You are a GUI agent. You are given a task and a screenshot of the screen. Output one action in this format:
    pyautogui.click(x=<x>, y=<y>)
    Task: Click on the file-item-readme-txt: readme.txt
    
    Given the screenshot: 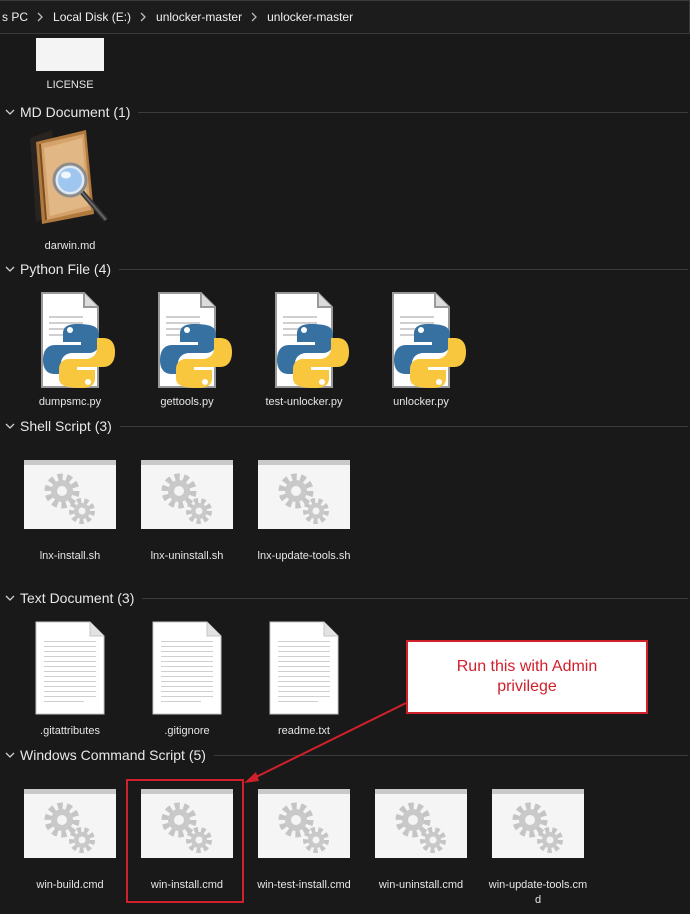 What is the action you would take?
    pyautogui.click(x=304, y=680)
    